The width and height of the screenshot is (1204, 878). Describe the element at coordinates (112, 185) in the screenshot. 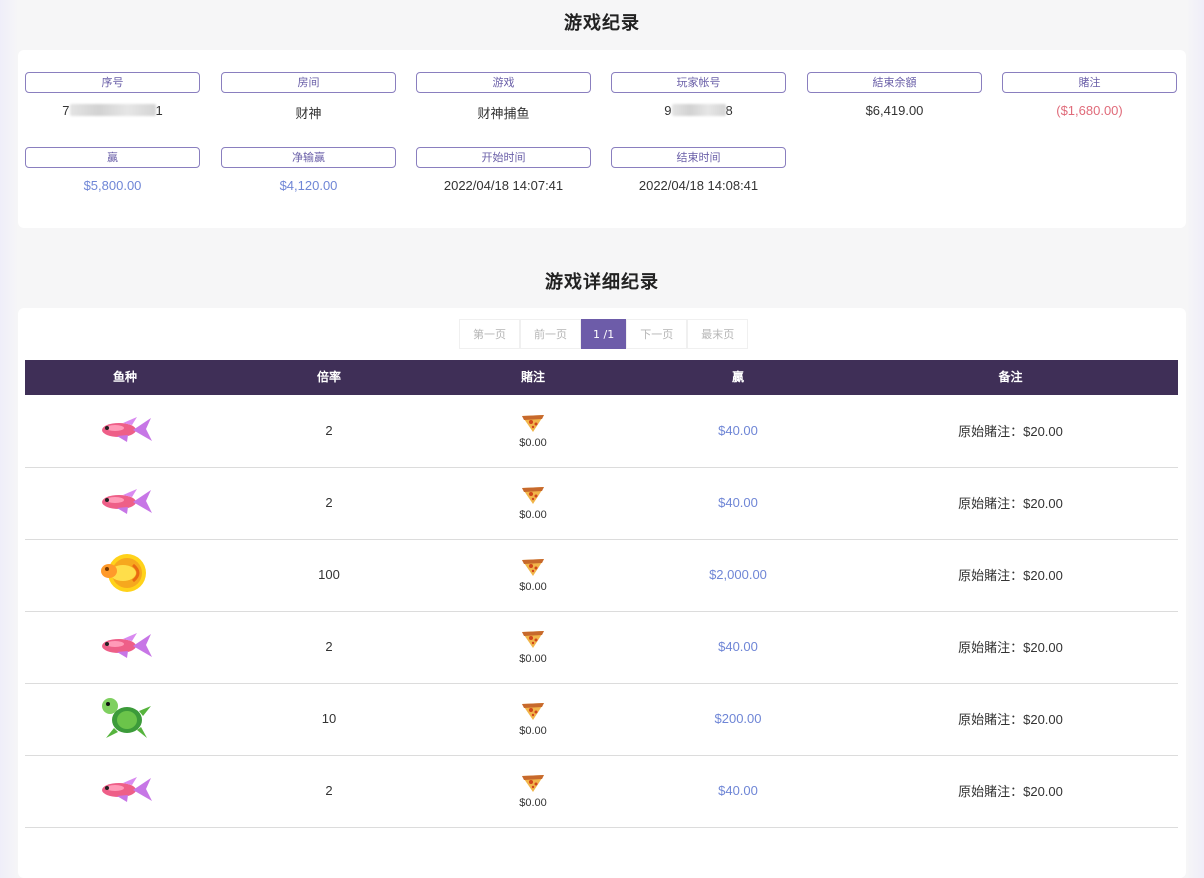

I see `field-value: $5,800.00` at that location.